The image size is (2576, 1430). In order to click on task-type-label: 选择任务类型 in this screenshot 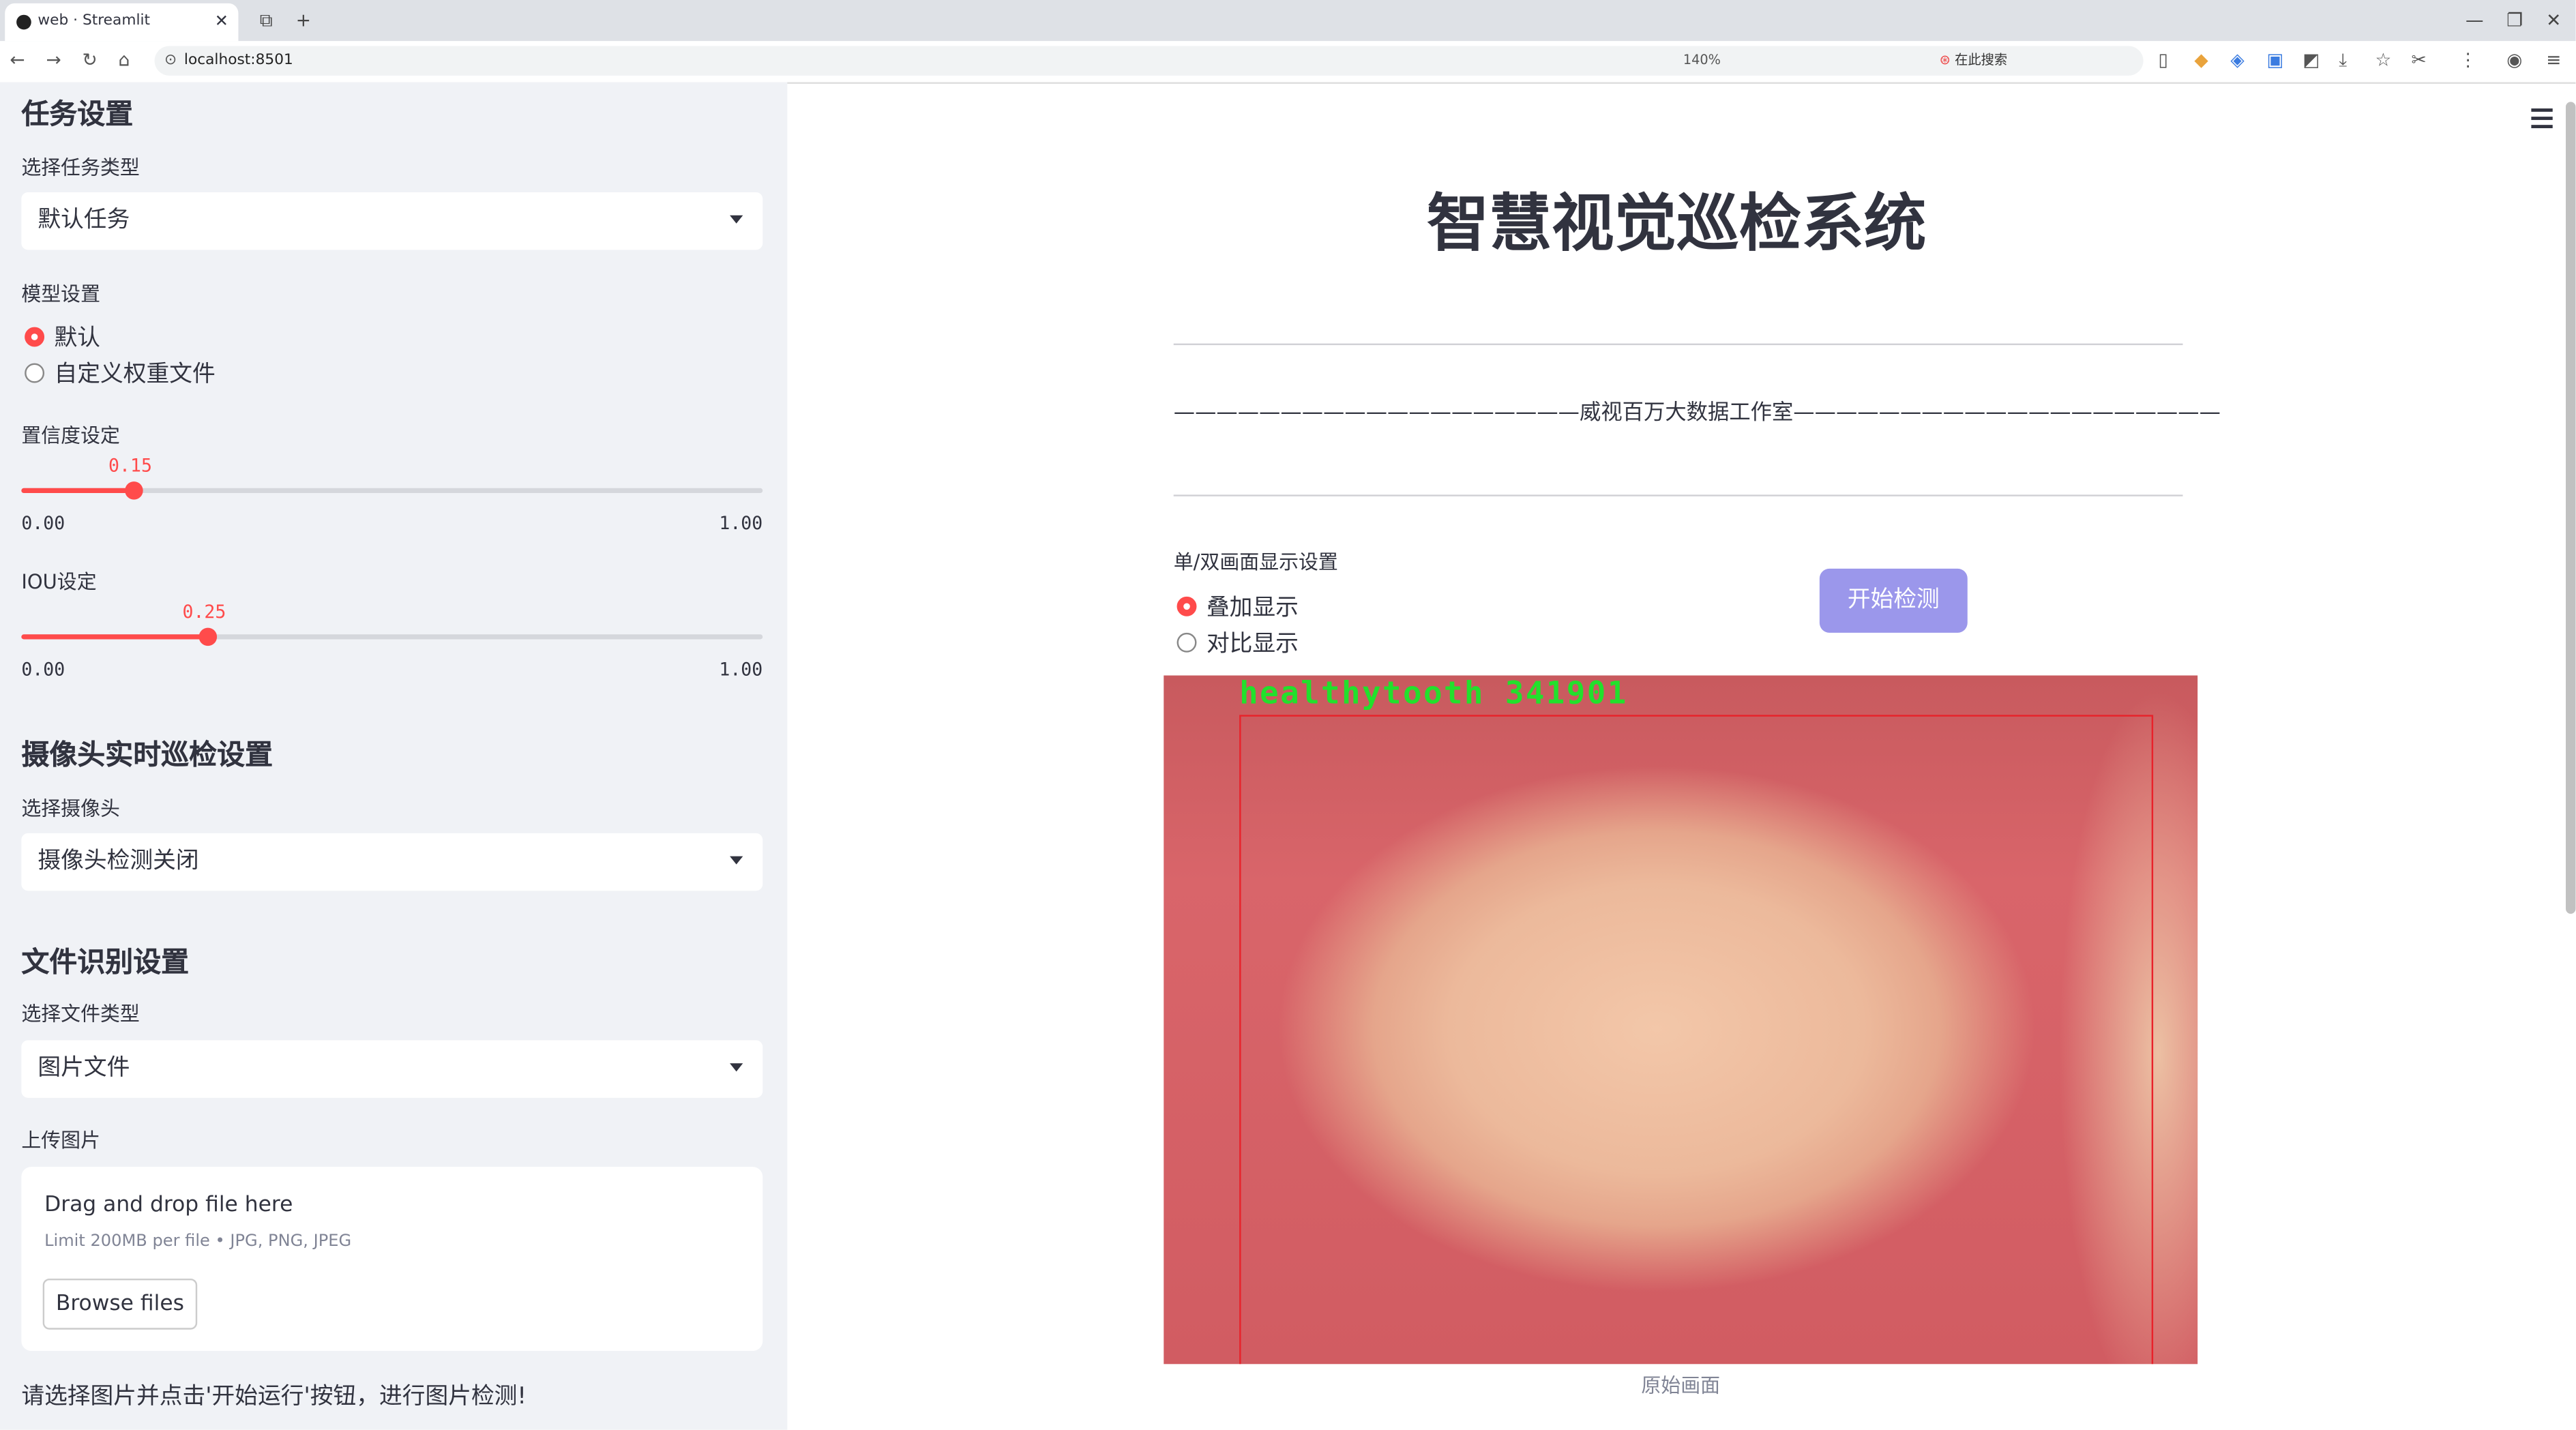, I will do `click(80, 167)`.